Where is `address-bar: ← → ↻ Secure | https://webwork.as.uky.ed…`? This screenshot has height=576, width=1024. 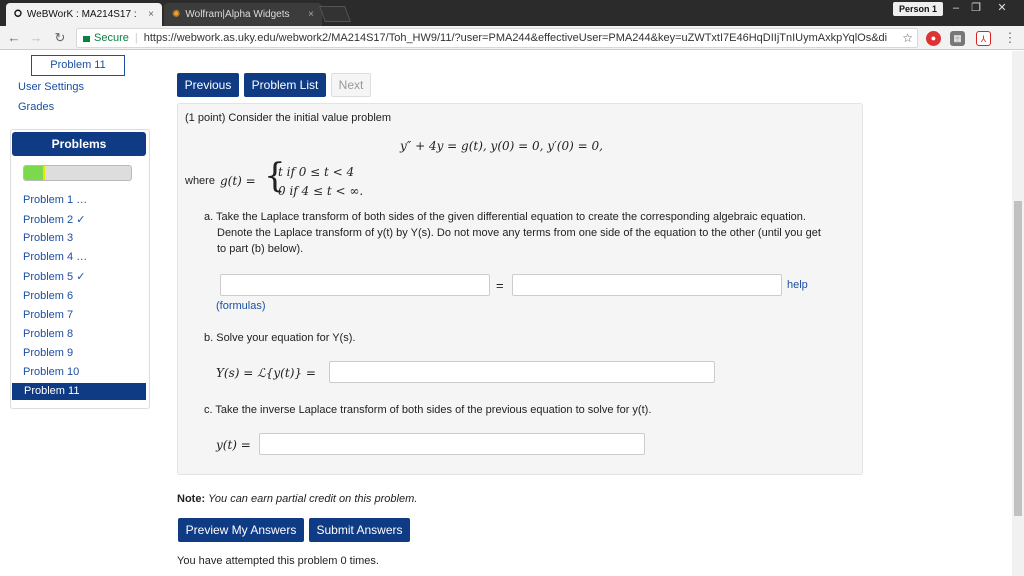
address-bar: ← → ↻ Secure | https://webwork.as.uky.ed… is located at coordinates (512, 38).